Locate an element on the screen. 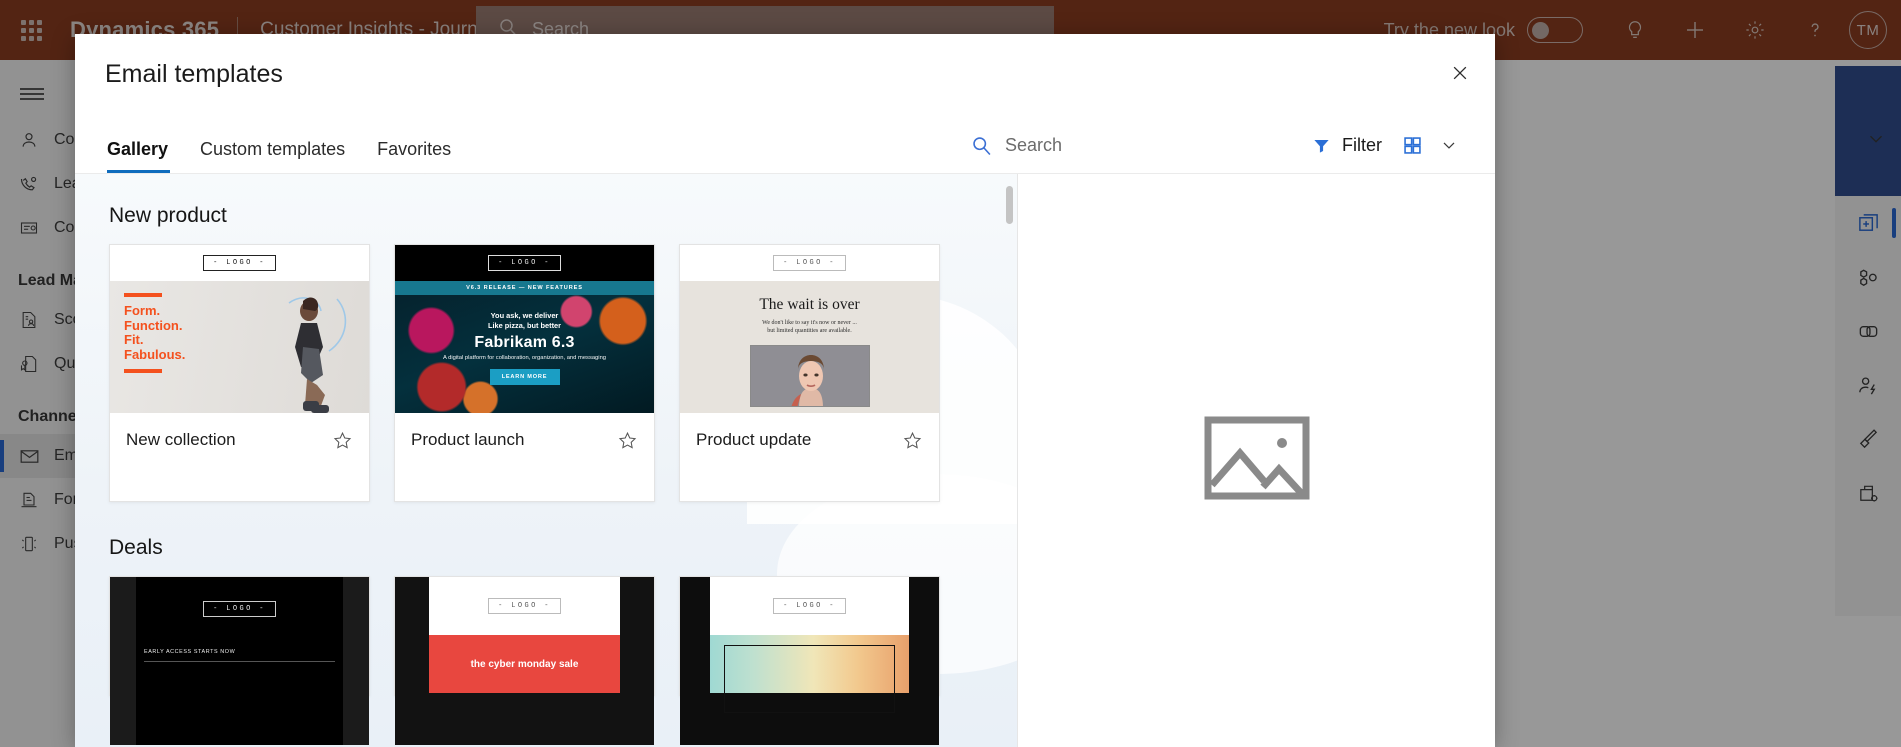 This screenshot has width=1901, height=747. template-thumbnail: - LOGO - Form. Function. Fit. Fabulous. is located at coordinates (239, 329).